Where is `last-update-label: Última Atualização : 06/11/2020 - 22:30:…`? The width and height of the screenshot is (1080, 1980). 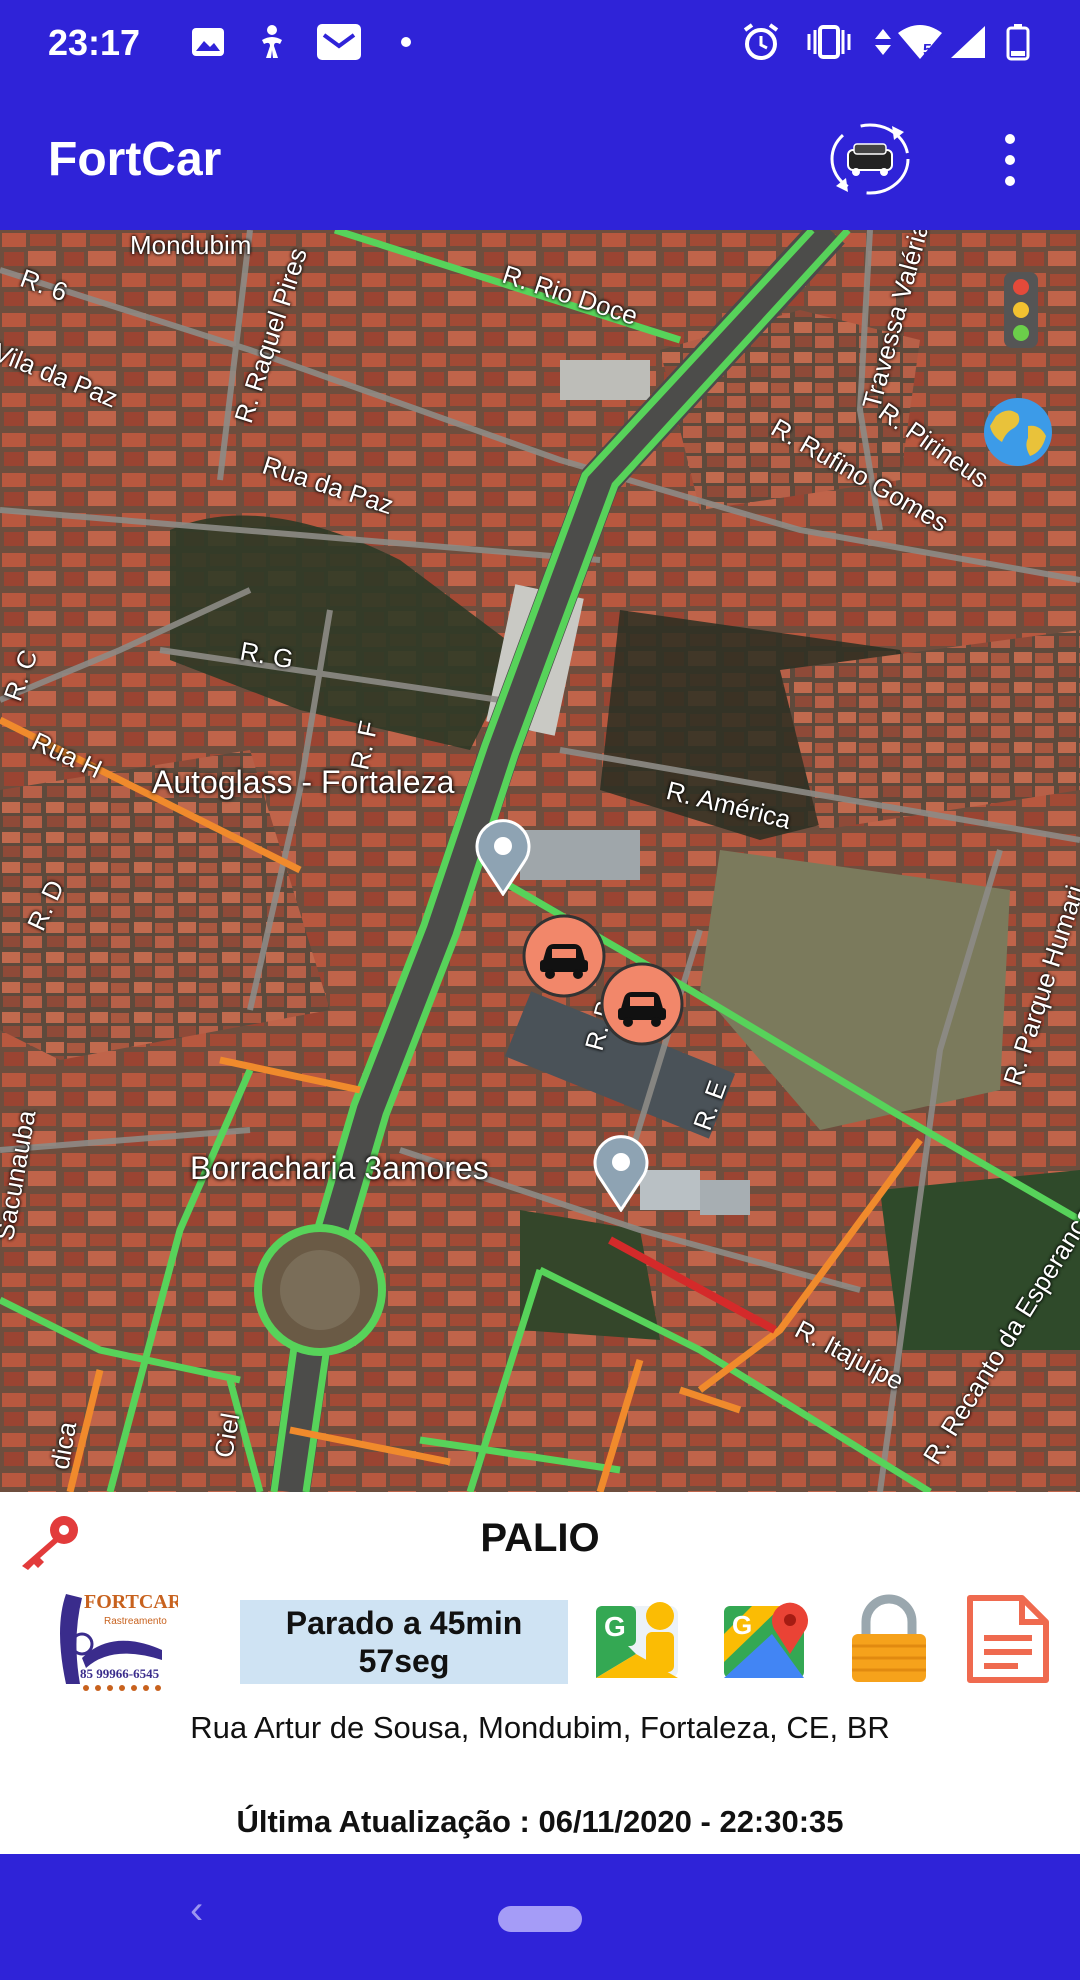
last-update-label: Última Atualização : 06/11/2020 - 22:30:… is located at coordinates (540, 1821).